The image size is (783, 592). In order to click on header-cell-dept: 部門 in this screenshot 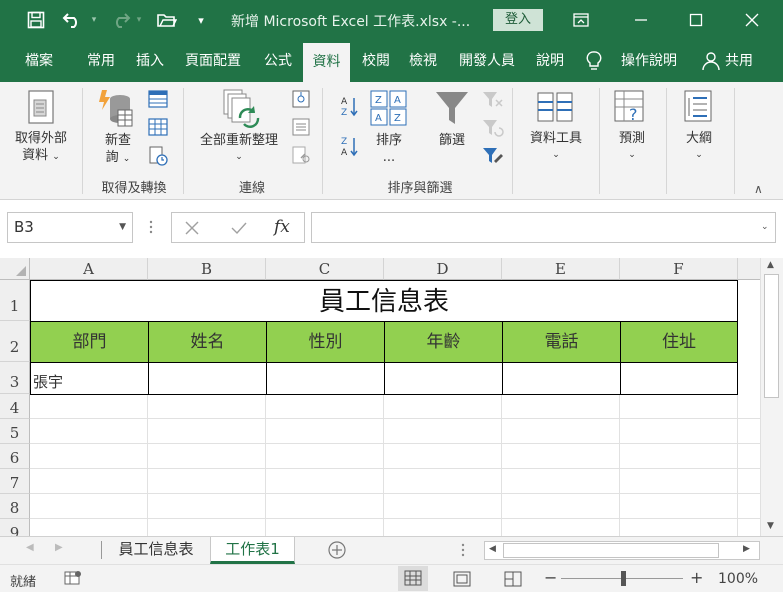, I will do `click(89, 342)`.